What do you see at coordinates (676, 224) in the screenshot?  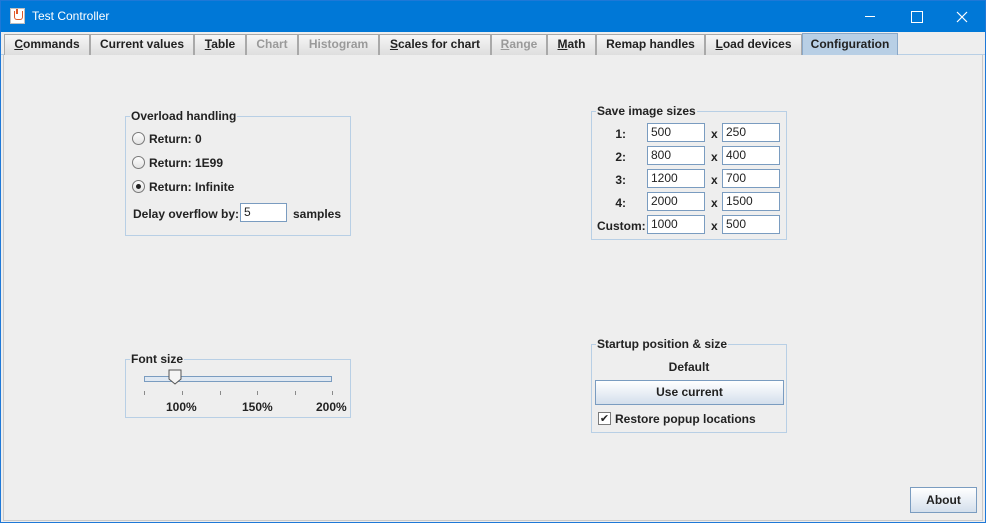 I see `custom-width-input: 1000` at bounding box center [676, 224].